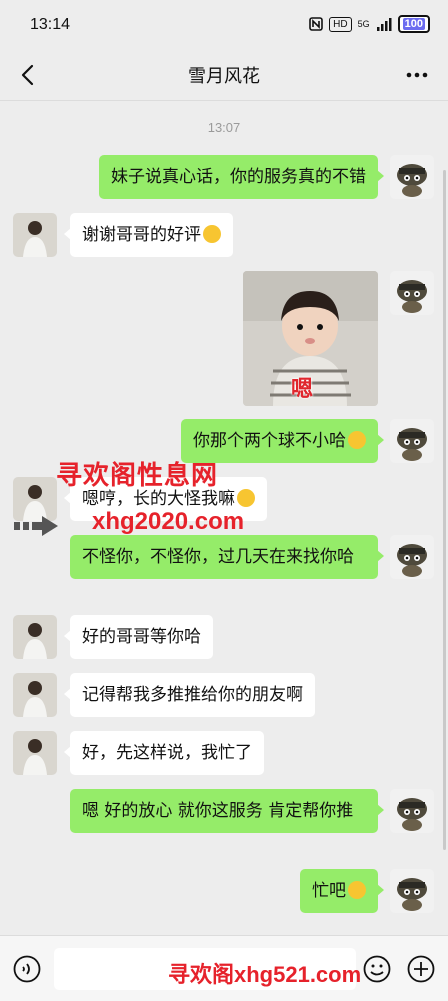 Image resolution: width=448 pixels, height=1001 pixels. What do you see at coordinates (224, 340) in the screenshot?
I see `message-row: 嗯` at bounding box center [224, 340].